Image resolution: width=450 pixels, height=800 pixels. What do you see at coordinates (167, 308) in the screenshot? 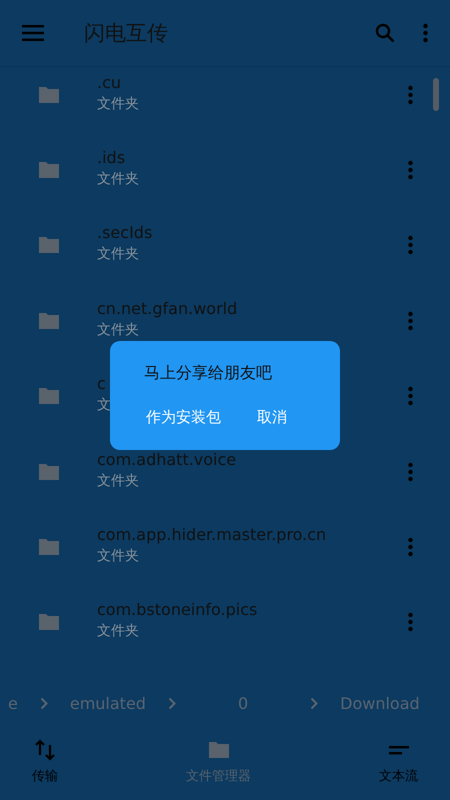
I see `file-name: cn.net.gfan.world` at bounding box center [167, 308].